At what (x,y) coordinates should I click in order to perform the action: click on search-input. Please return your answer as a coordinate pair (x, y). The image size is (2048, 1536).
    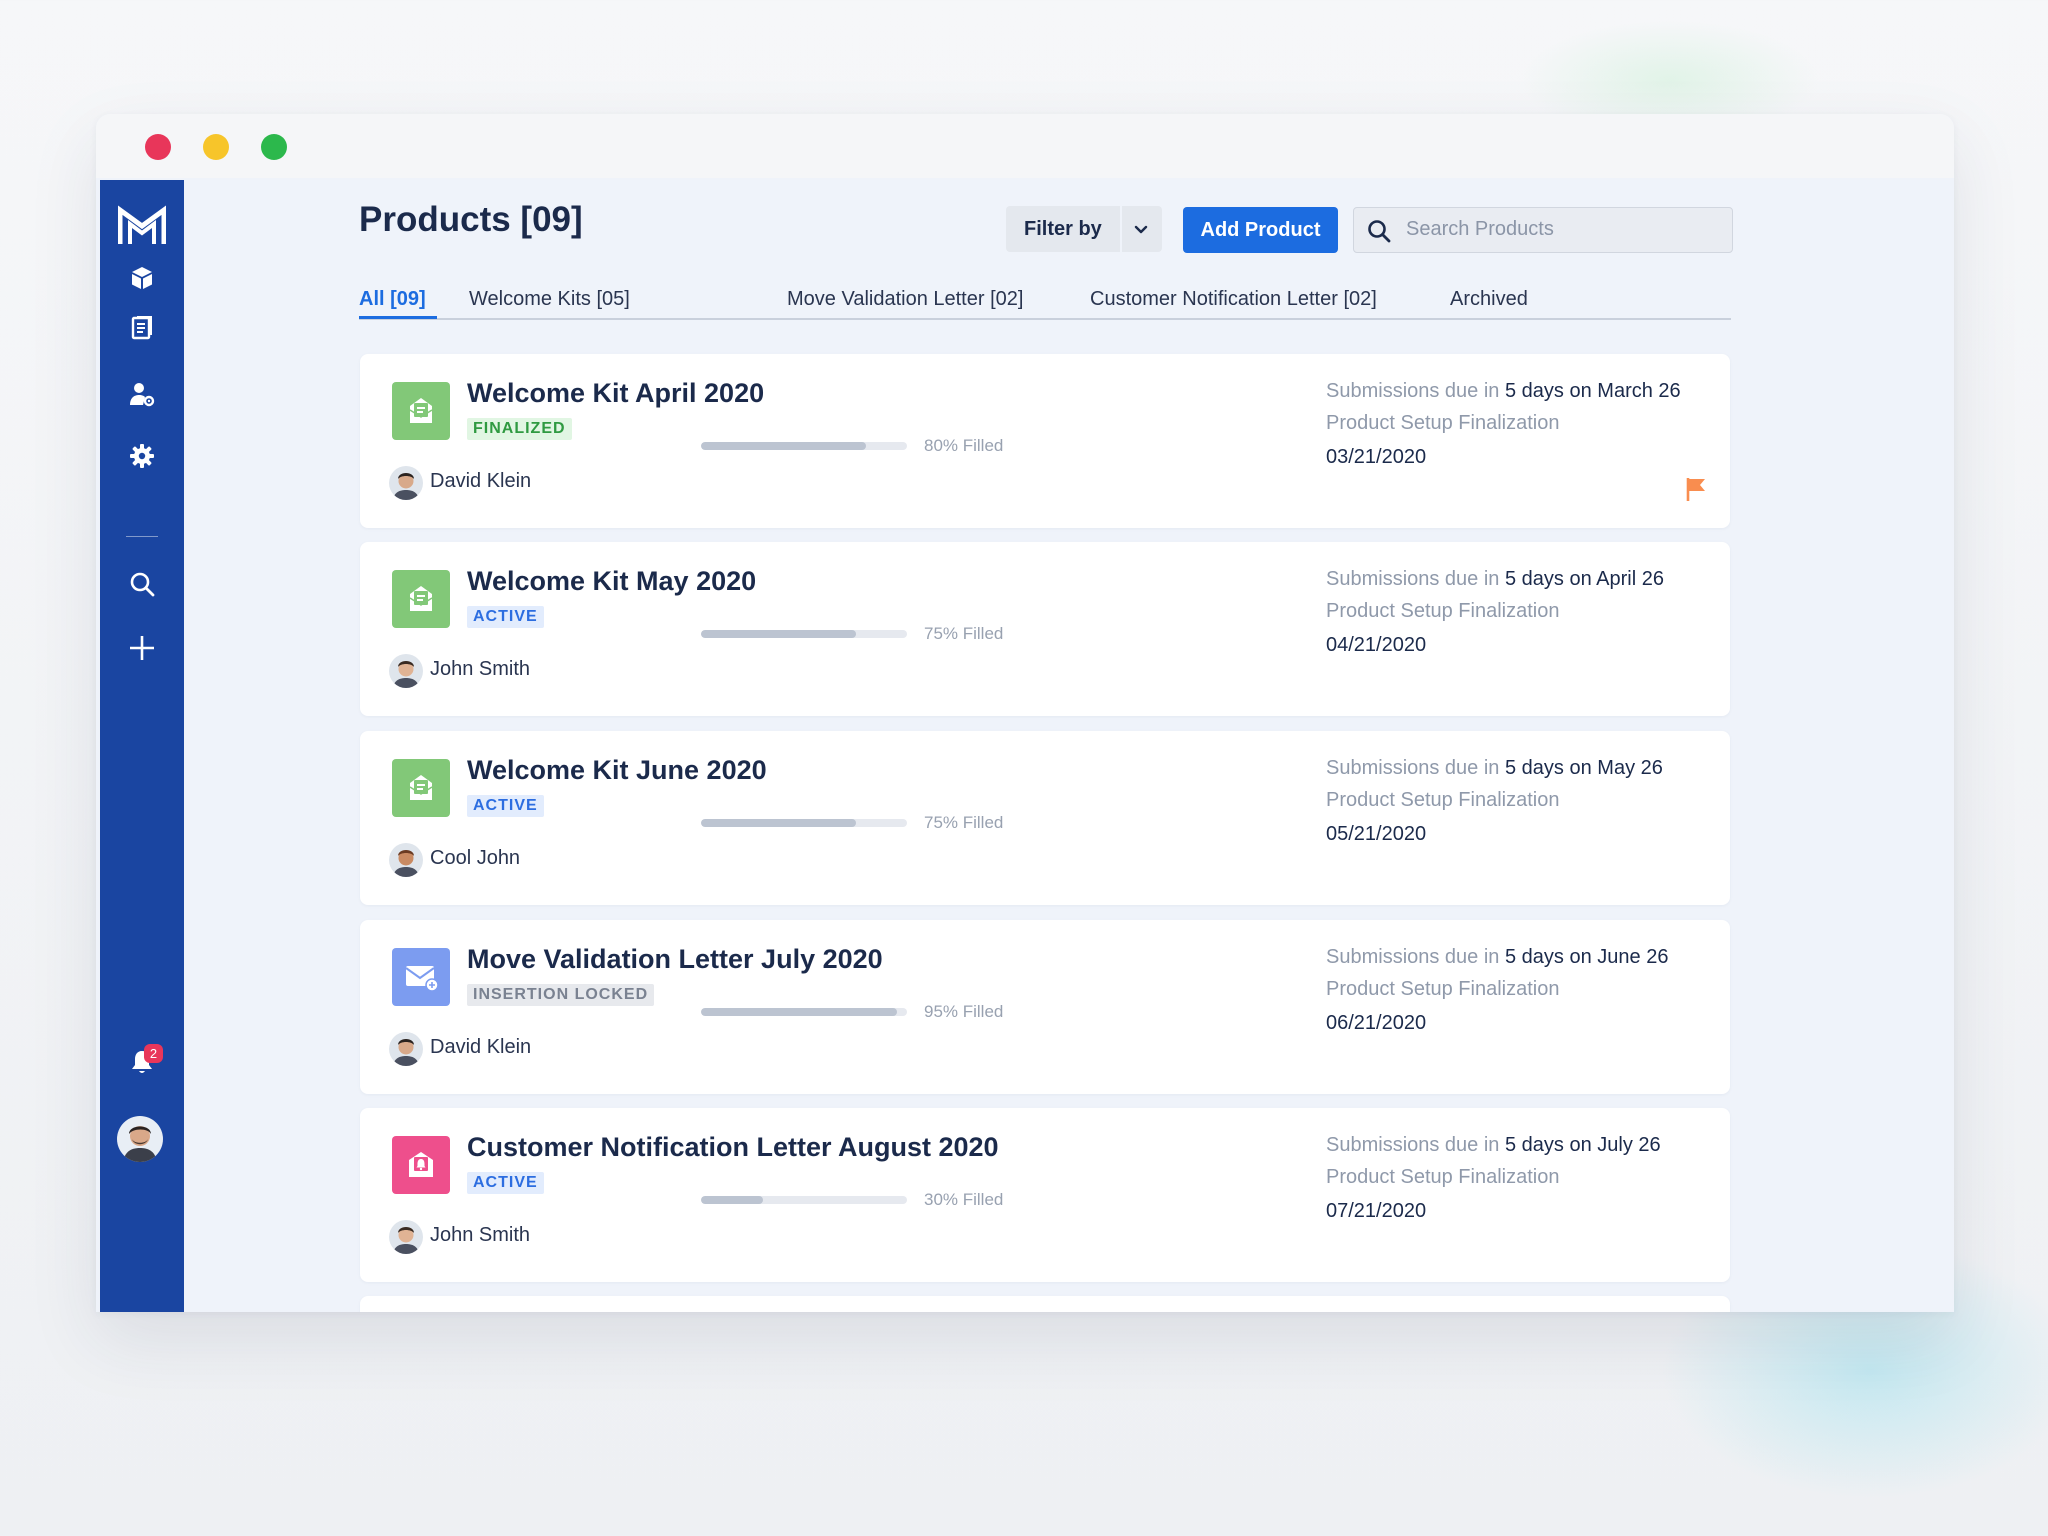
    Looking at the image, I should click on (1561, 229).